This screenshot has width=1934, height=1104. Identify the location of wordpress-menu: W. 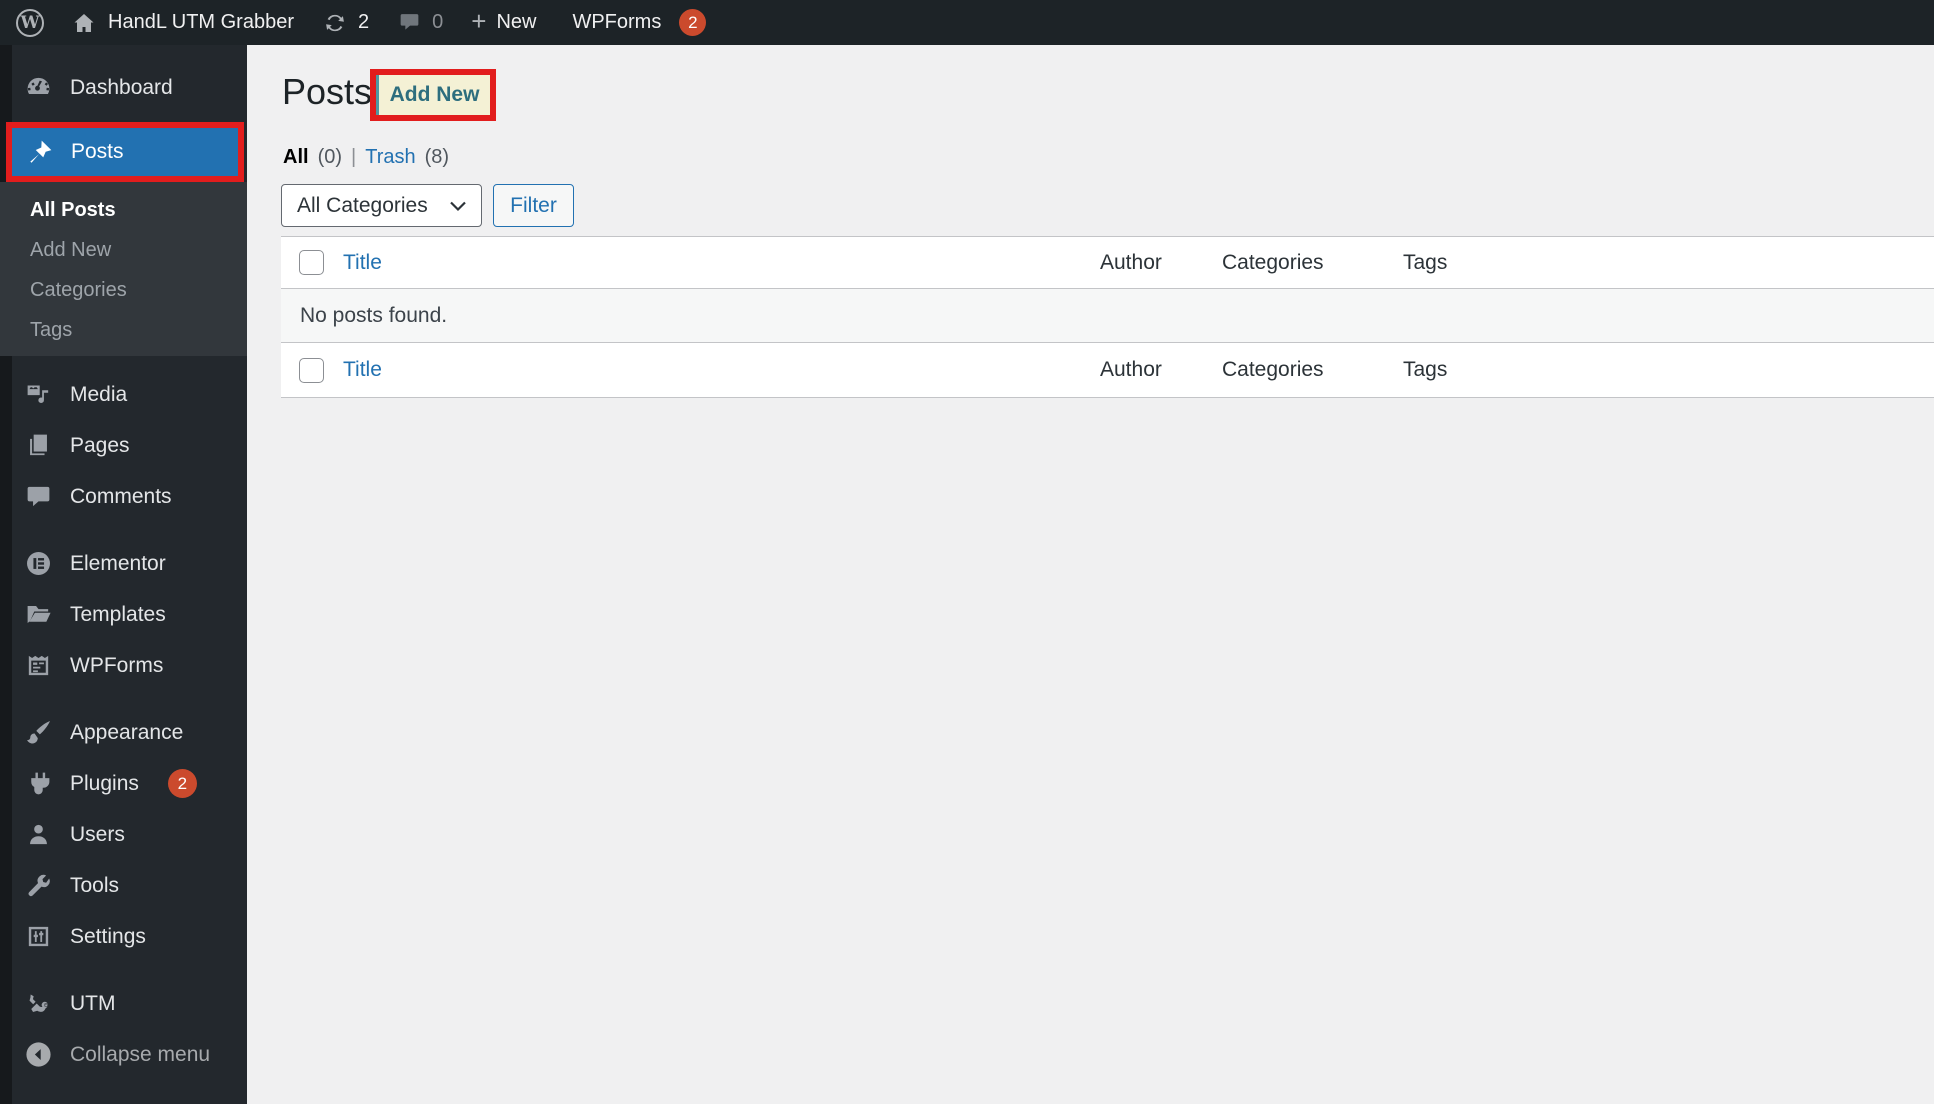
(29, 22).